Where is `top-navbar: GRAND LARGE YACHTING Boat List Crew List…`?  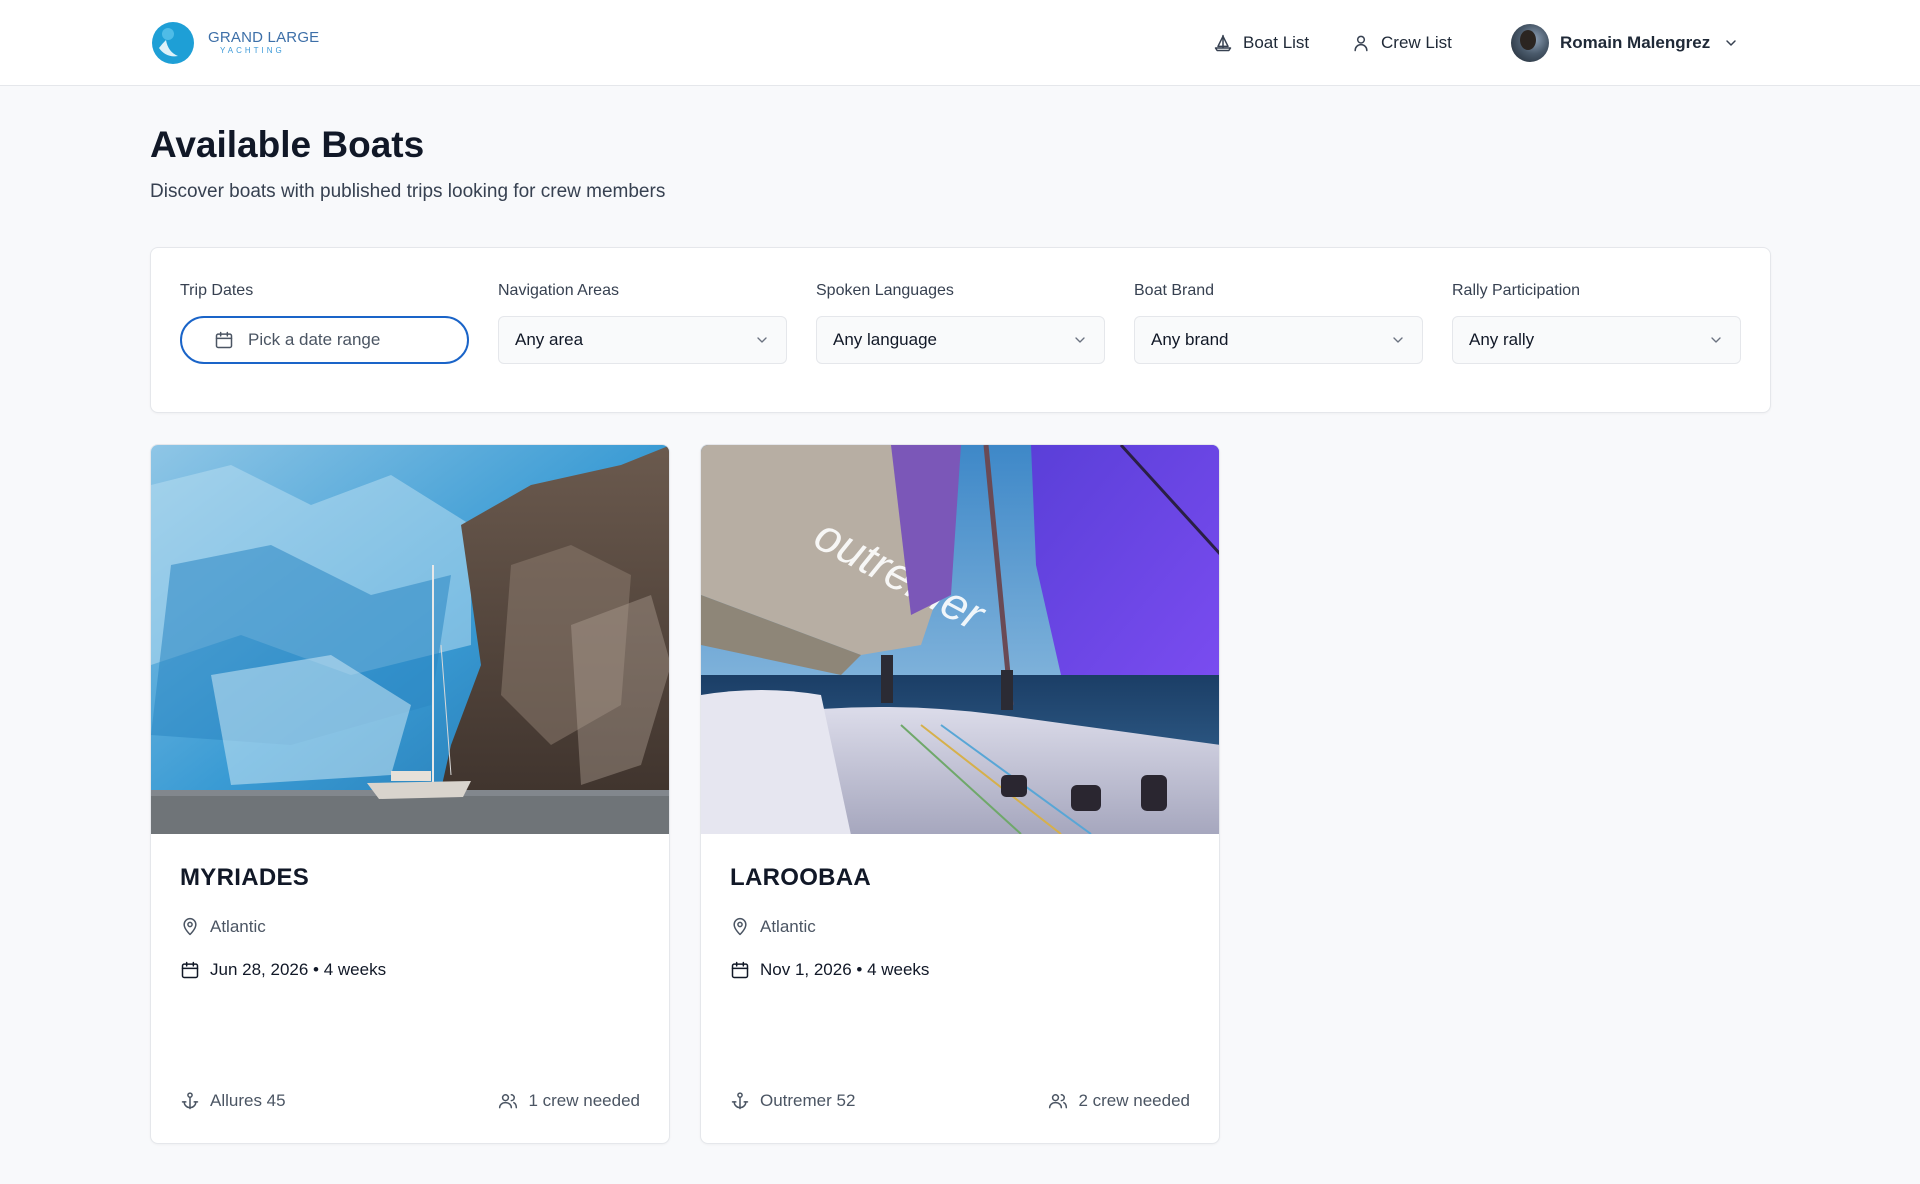 top-navbar: GRAND LARGE YACHTING Boat List Crew List… is located at coordinates (960, 43).